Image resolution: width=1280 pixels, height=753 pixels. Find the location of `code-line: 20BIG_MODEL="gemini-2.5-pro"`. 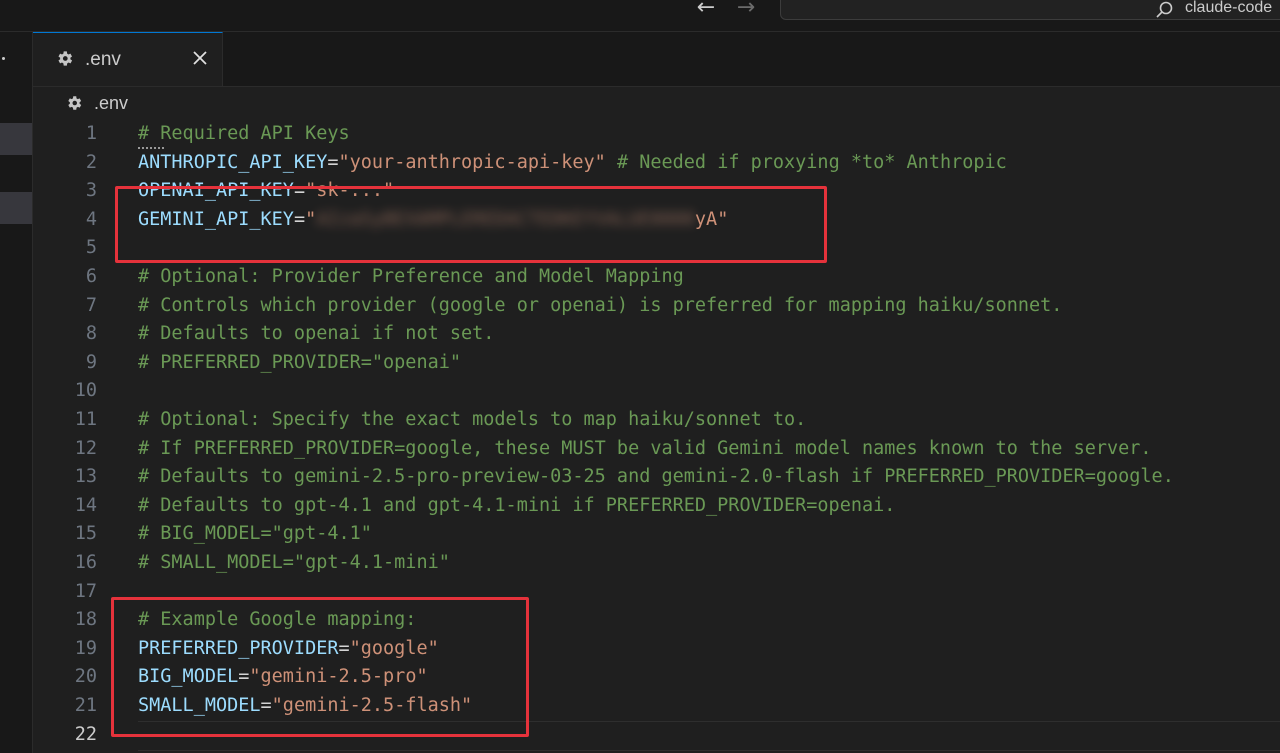

code-line: 20BIG_MODEL="gemini-2.5-pro" is located at coordinates (656, 677).